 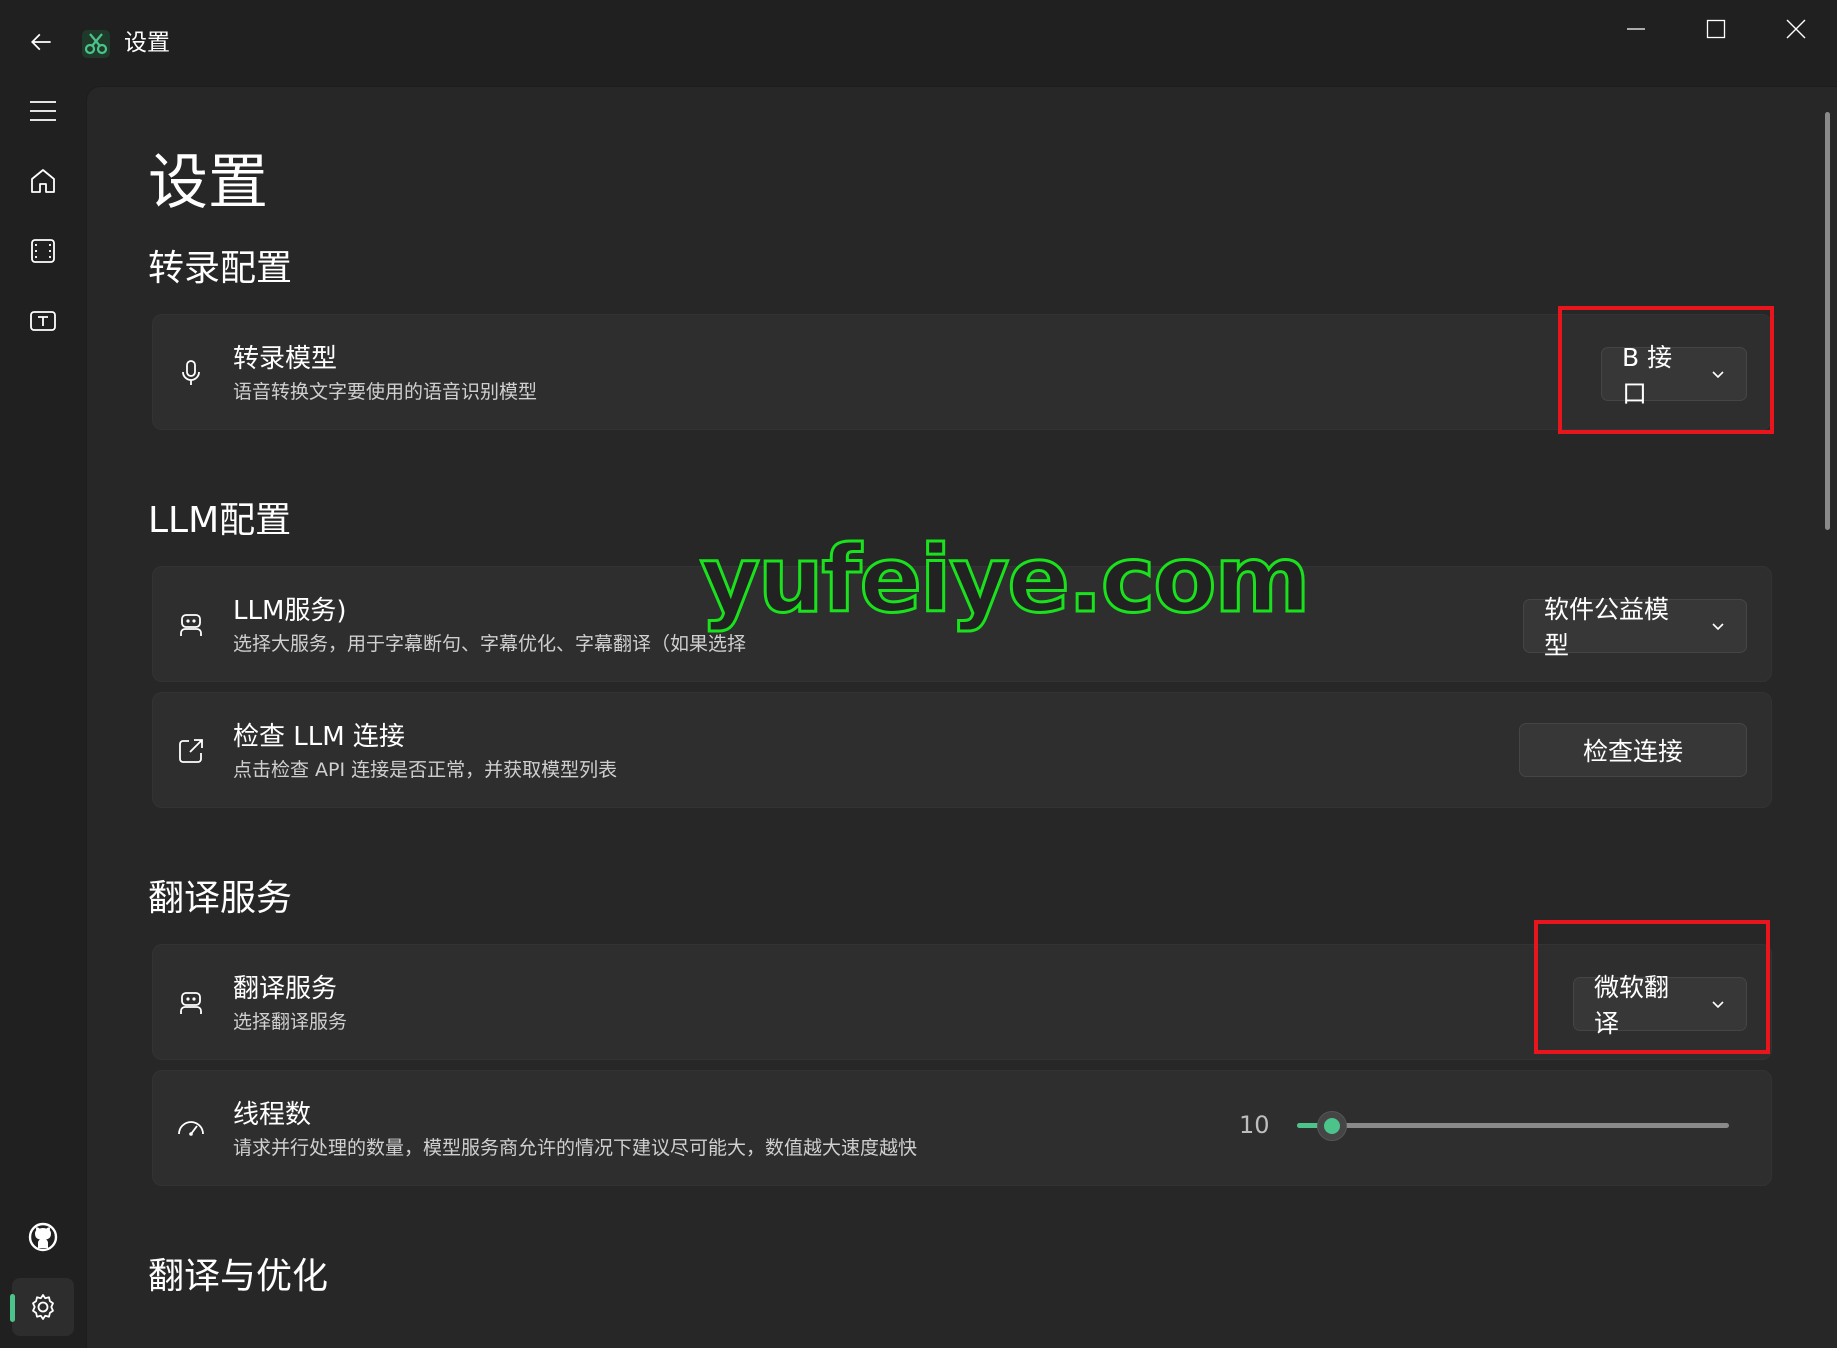 What do you see at coordinates (191, 1129) in the screenshot?
I see `speedometer-icon` at bounding box center [191, 1129].